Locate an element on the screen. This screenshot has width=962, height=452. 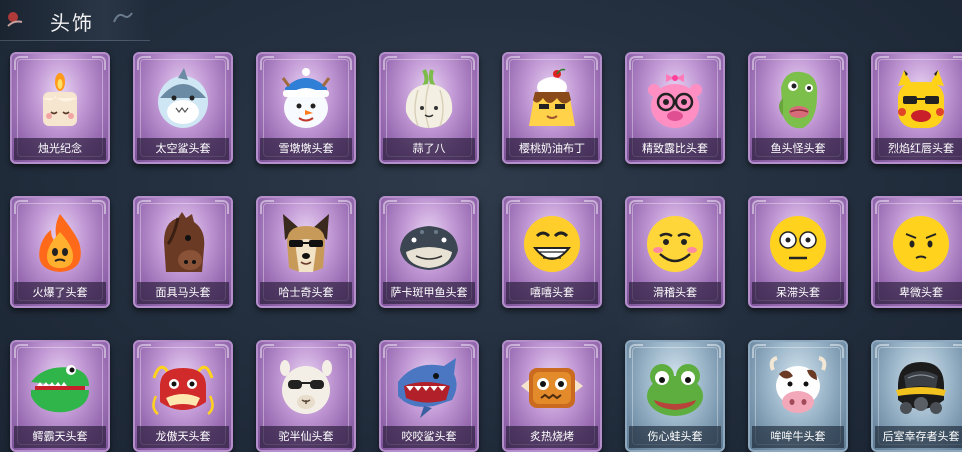
headwear-label: 面具马头套 is located at coordinates (183, 293).